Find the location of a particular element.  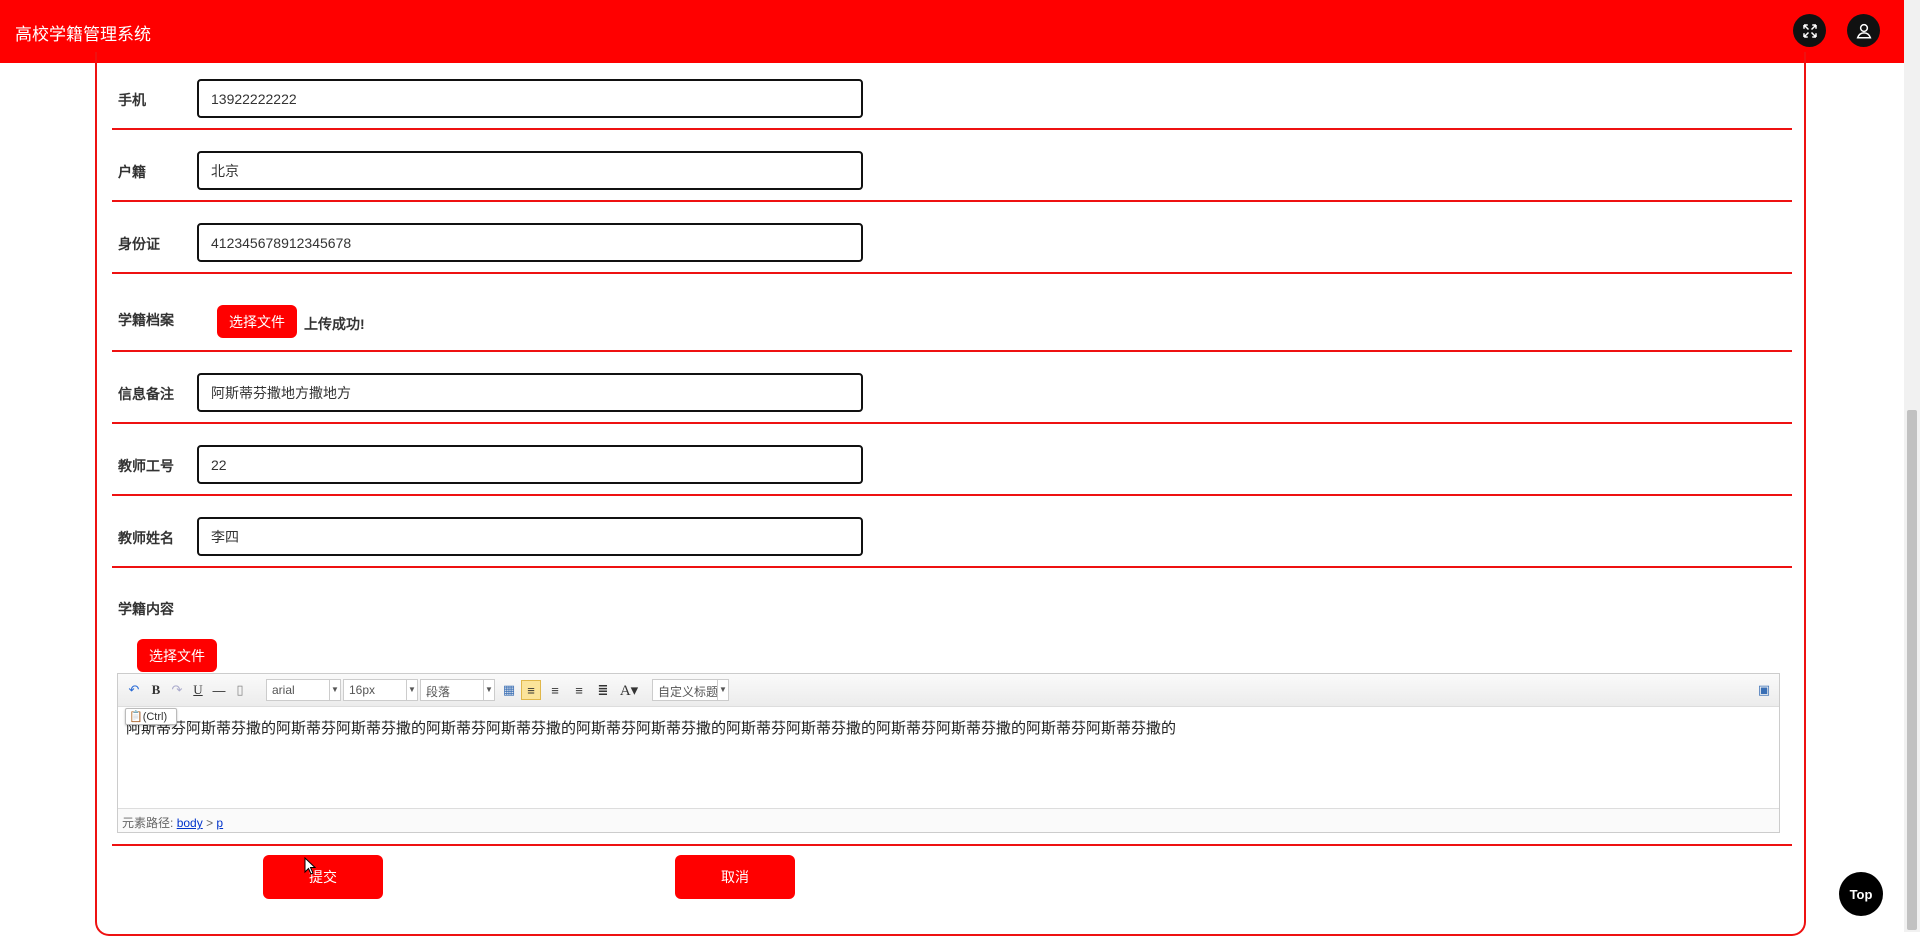

teacher-id-input is located at coordinates (530, 464).